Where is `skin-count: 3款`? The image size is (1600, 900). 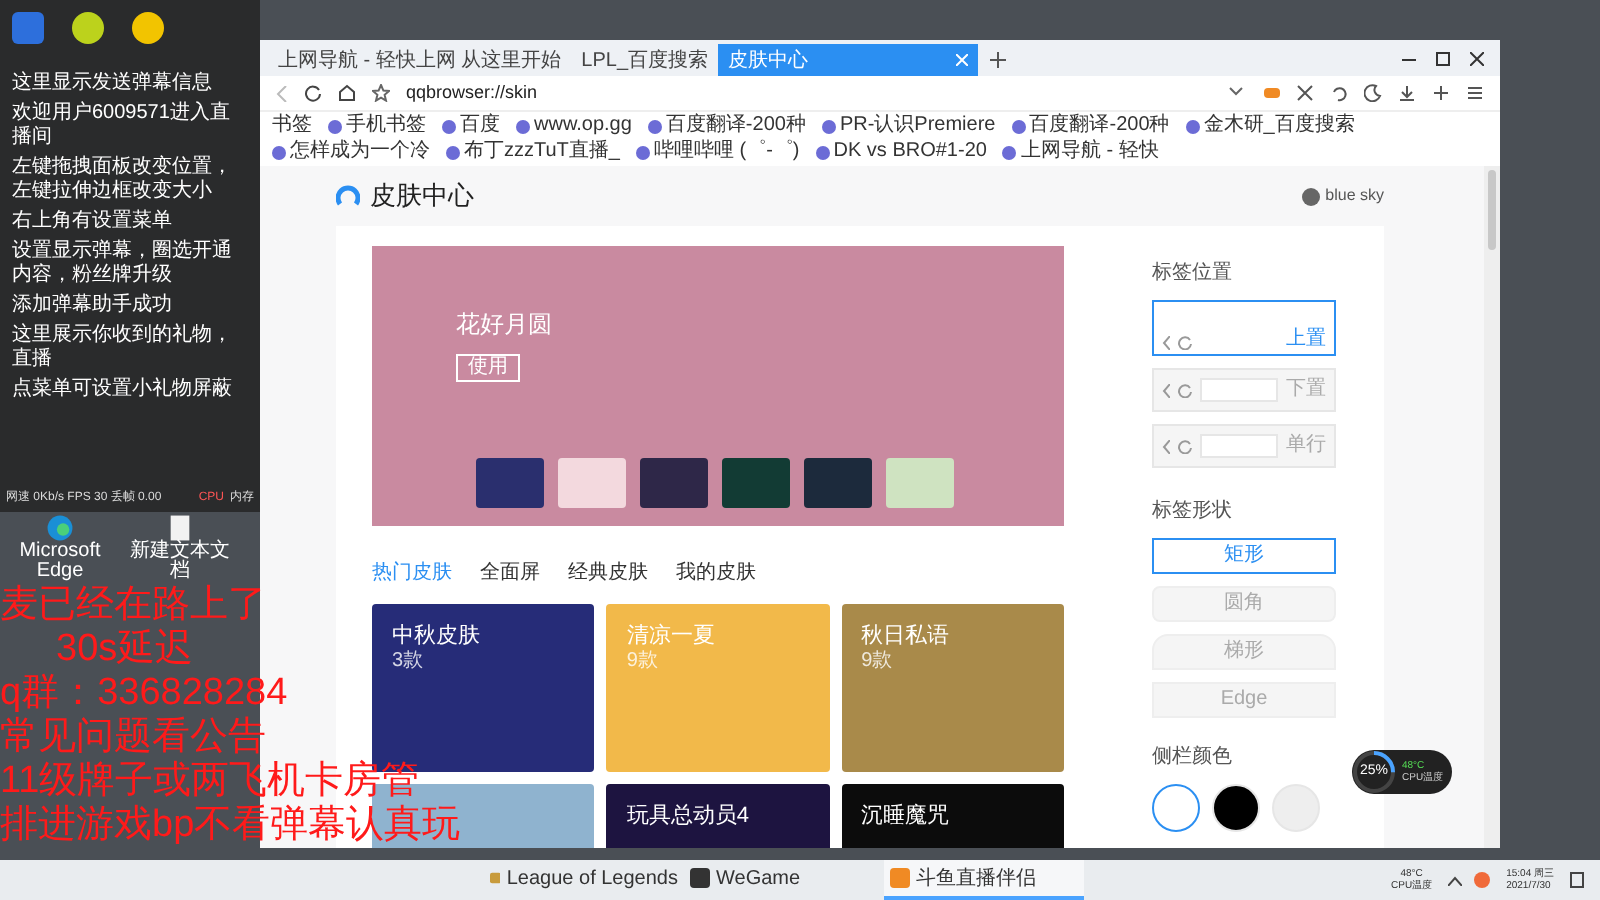
skin-count: 3款 is located at coordinates (409, 662).